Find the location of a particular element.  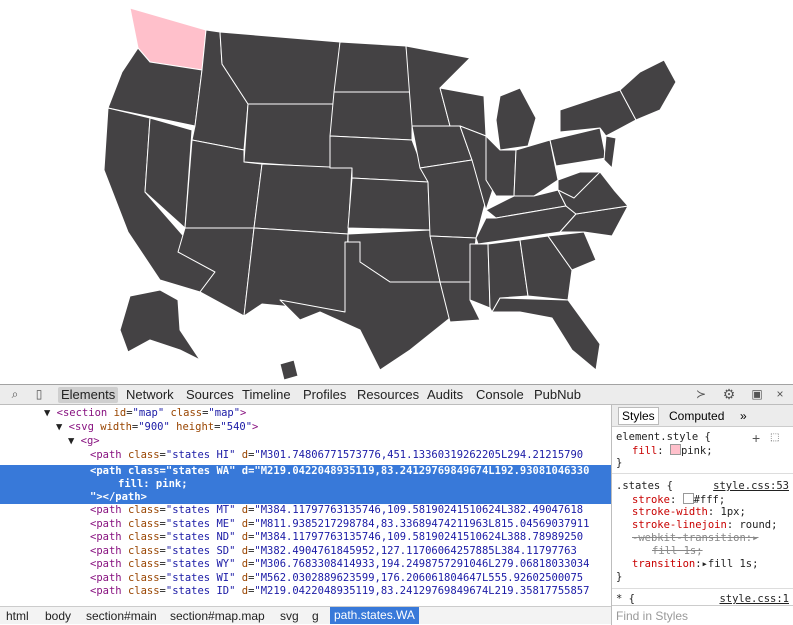

crumb-section-map: section#map.map is located at coordinates (217, 616).